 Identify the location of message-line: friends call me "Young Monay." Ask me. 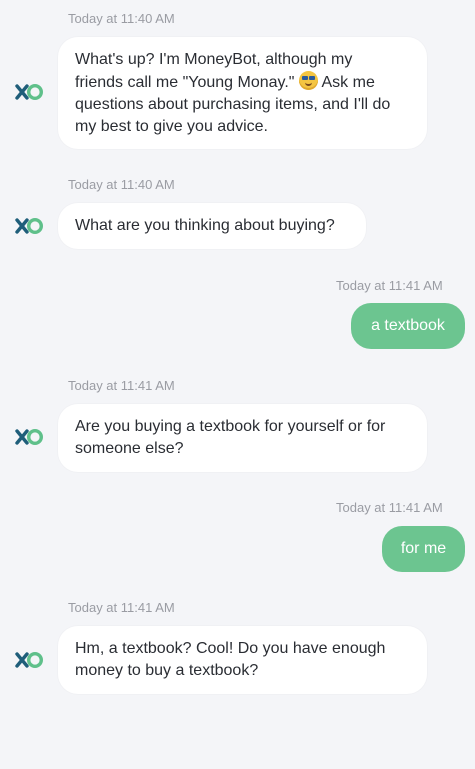
(242, 82).